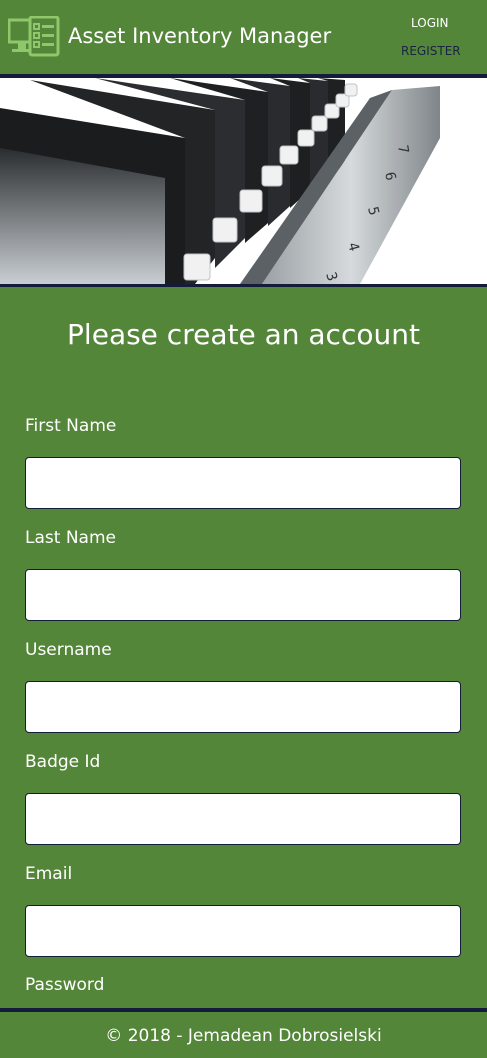 The width and height of the screenshot is (487, 1058). Describe the element at coordinates (65, 985) in the screenshot. I see `password-label: Password` at that location.